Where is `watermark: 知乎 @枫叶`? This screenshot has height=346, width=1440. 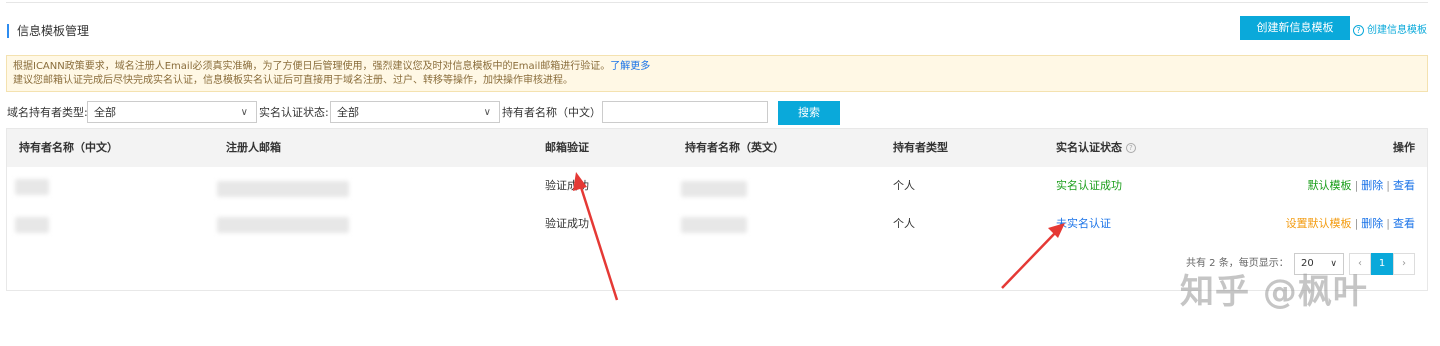
watermark: 知乎 @枫叶 is located at coordinates (1274, 292).